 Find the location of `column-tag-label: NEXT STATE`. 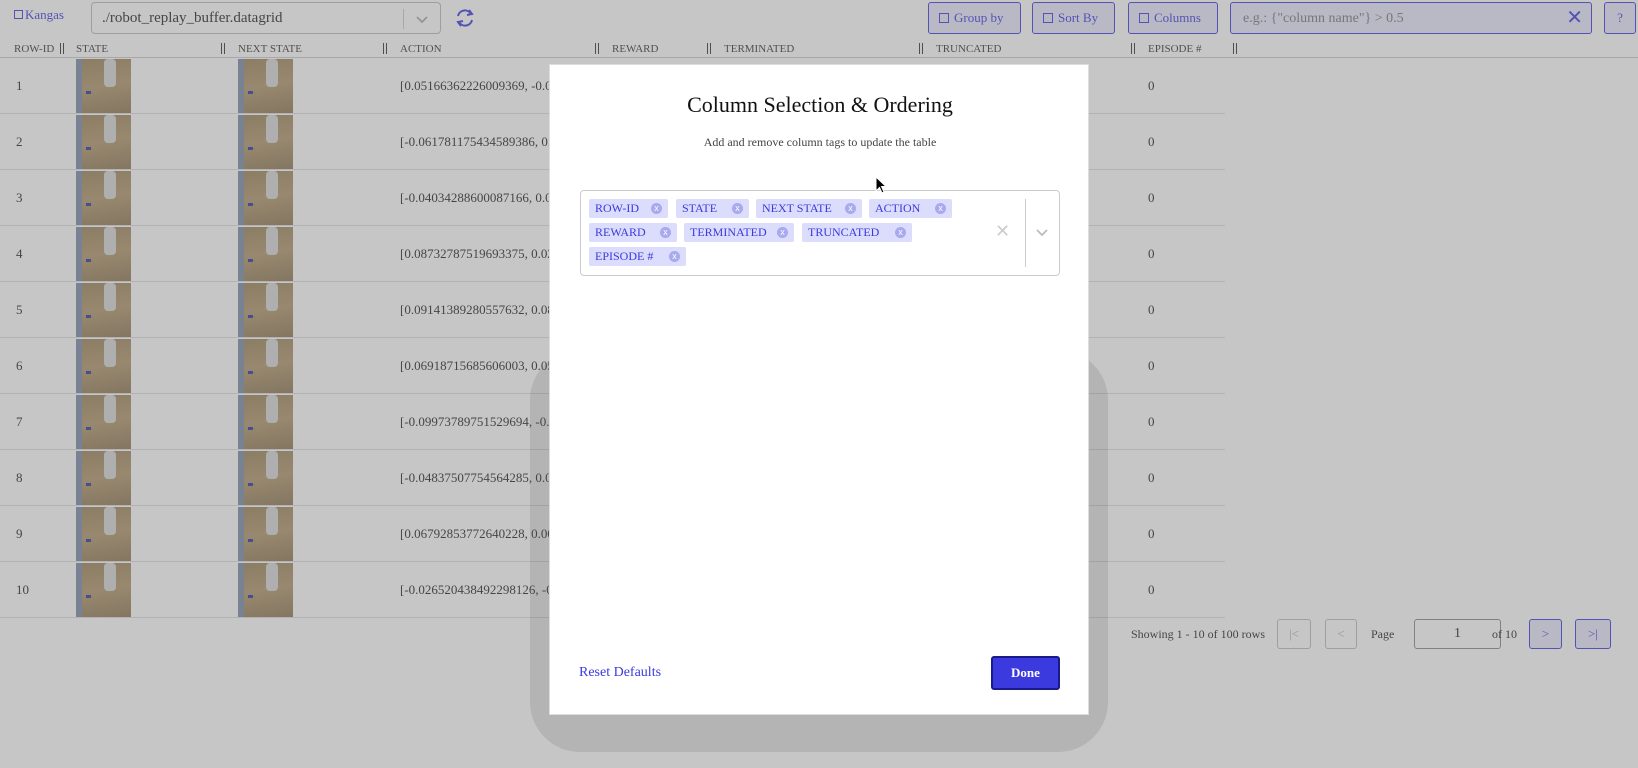

column-tag-label: NEXT STATE is located at coordinates (797, 208).